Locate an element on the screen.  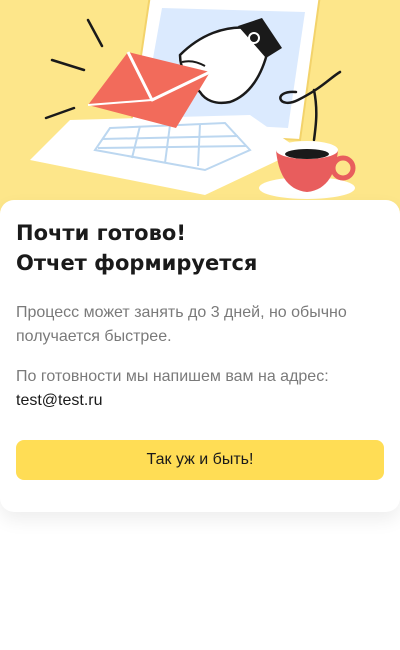
confirm-button: Так уж и быть! is located at coordinates (200, 460).